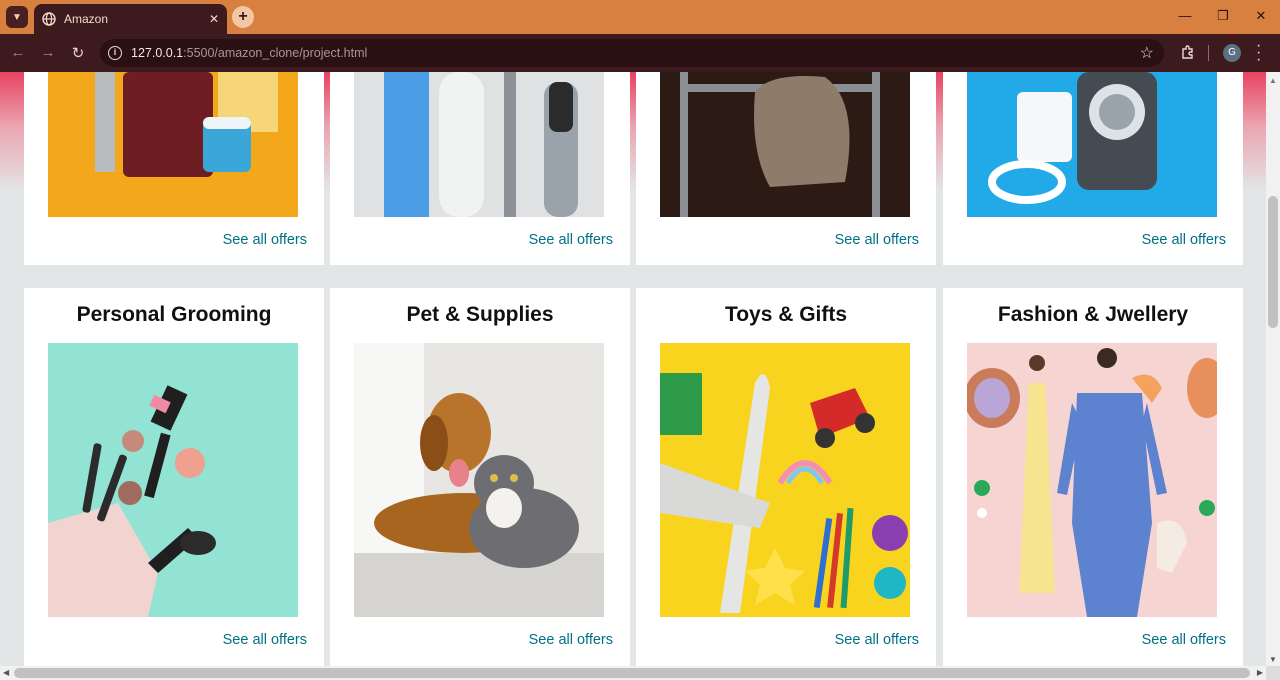 The width and height of the screenshot is (1280, 680). Describe the element at coordinates (480, 314) in the screenshot. I see `card-title: Pet & Supplies` at that location.